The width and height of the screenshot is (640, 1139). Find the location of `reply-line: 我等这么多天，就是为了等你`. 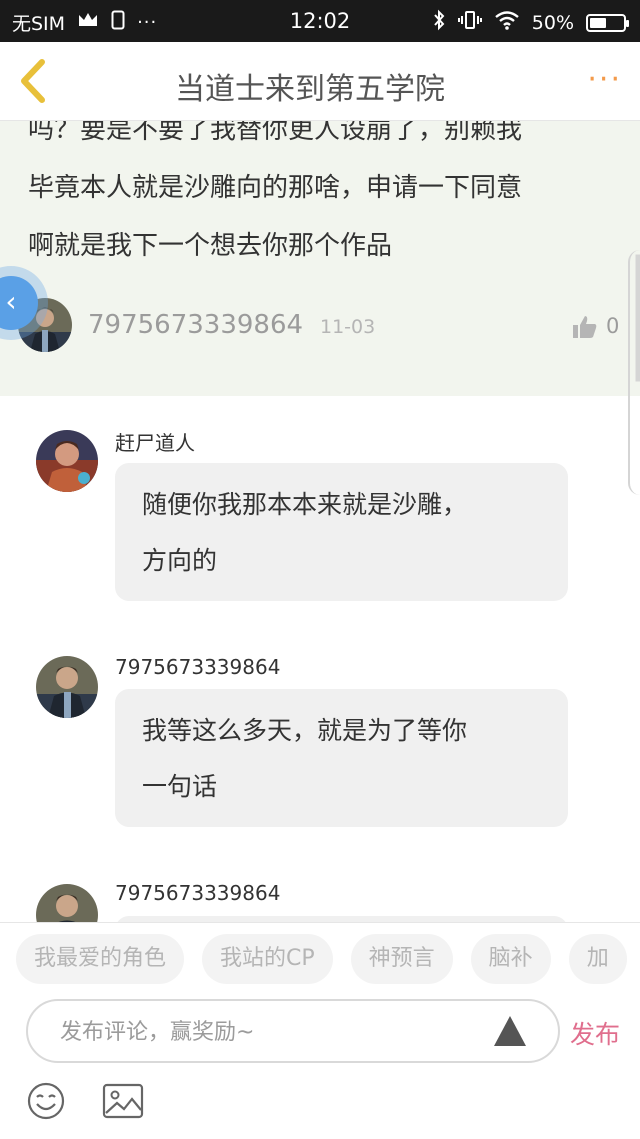

reply-line: 我等这么多天，就是为了等你 is located at coordinates (305, 730).